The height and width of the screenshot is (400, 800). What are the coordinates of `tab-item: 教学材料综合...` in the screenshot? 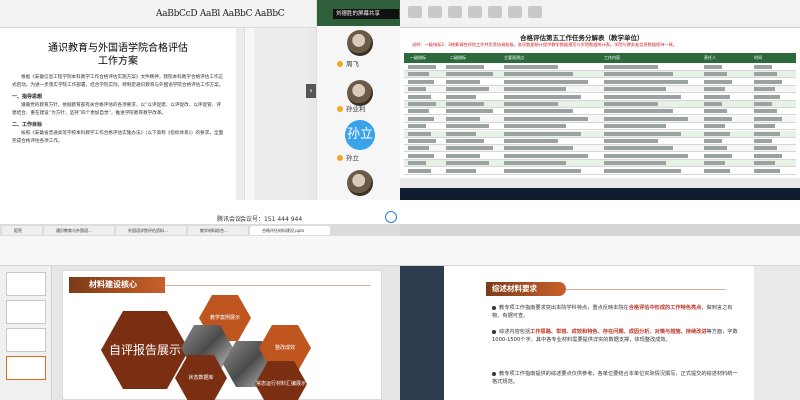 It's located at (218, 230).